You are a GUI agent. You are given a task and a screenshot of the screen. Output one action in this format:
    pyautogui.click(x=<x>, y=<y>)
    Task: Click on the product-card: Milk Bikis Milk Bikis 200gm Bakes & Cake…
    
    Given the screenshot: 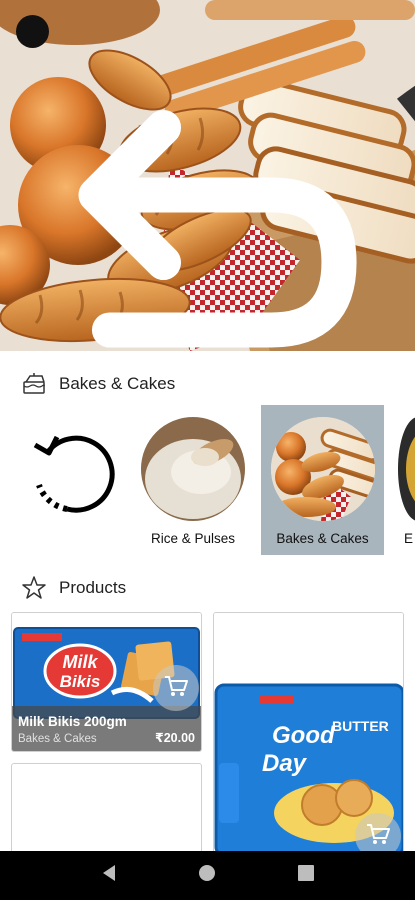 What is the action you would take?
    pyautogui.click(x=106, y=682)
    